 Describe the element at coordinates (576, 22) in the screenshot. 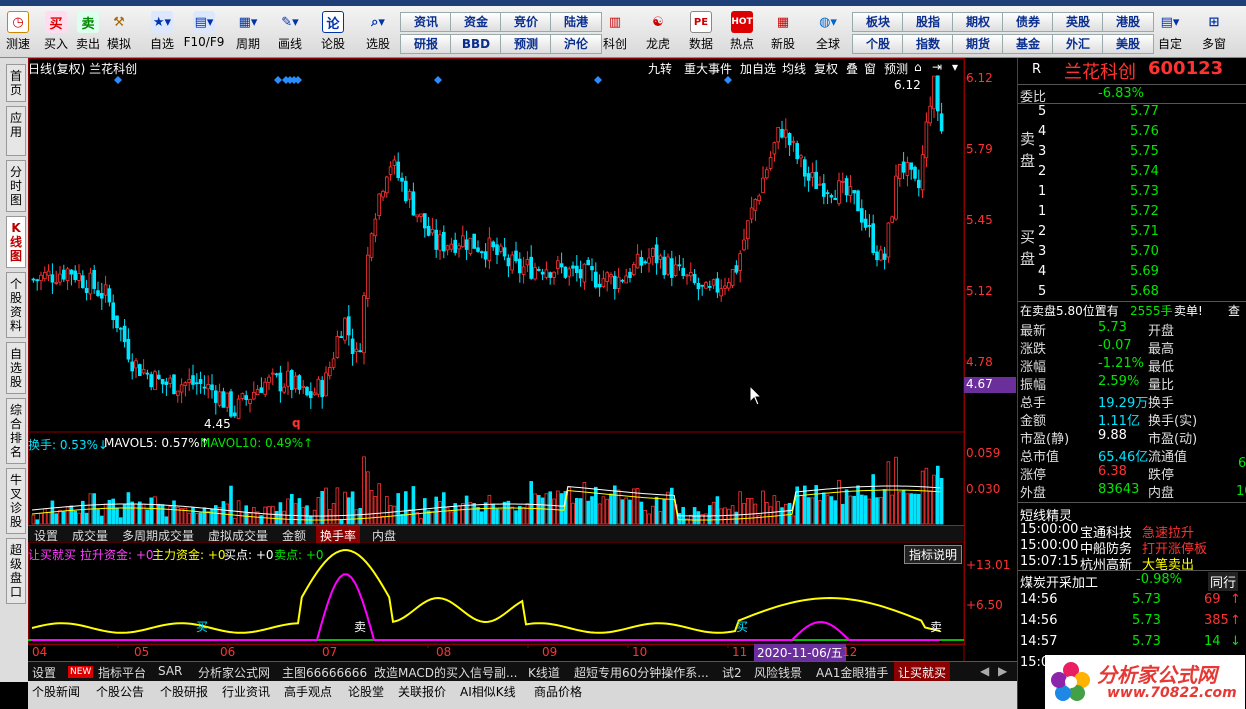

I see `grid-hk-connect: 陆港` at that location.